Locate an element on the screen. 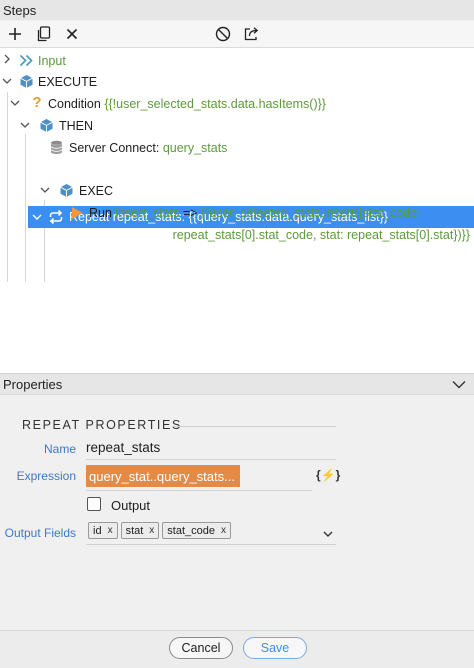 The width and height of the screenshot is (474, 668). expression-label: Expression is located at coordinates (46, 476).